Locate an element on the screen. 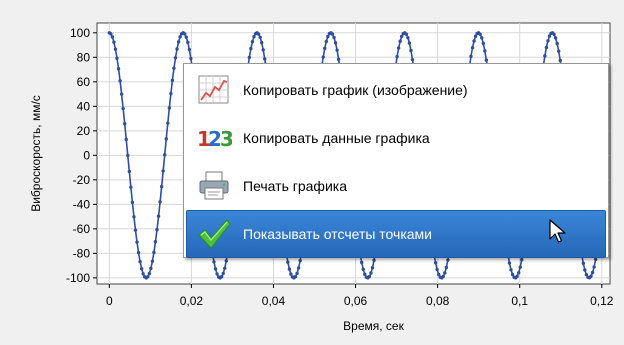 The width and height of the screenshot is (624, 345). x-tick-label: 0,1 is located at coordinates (519, 301).